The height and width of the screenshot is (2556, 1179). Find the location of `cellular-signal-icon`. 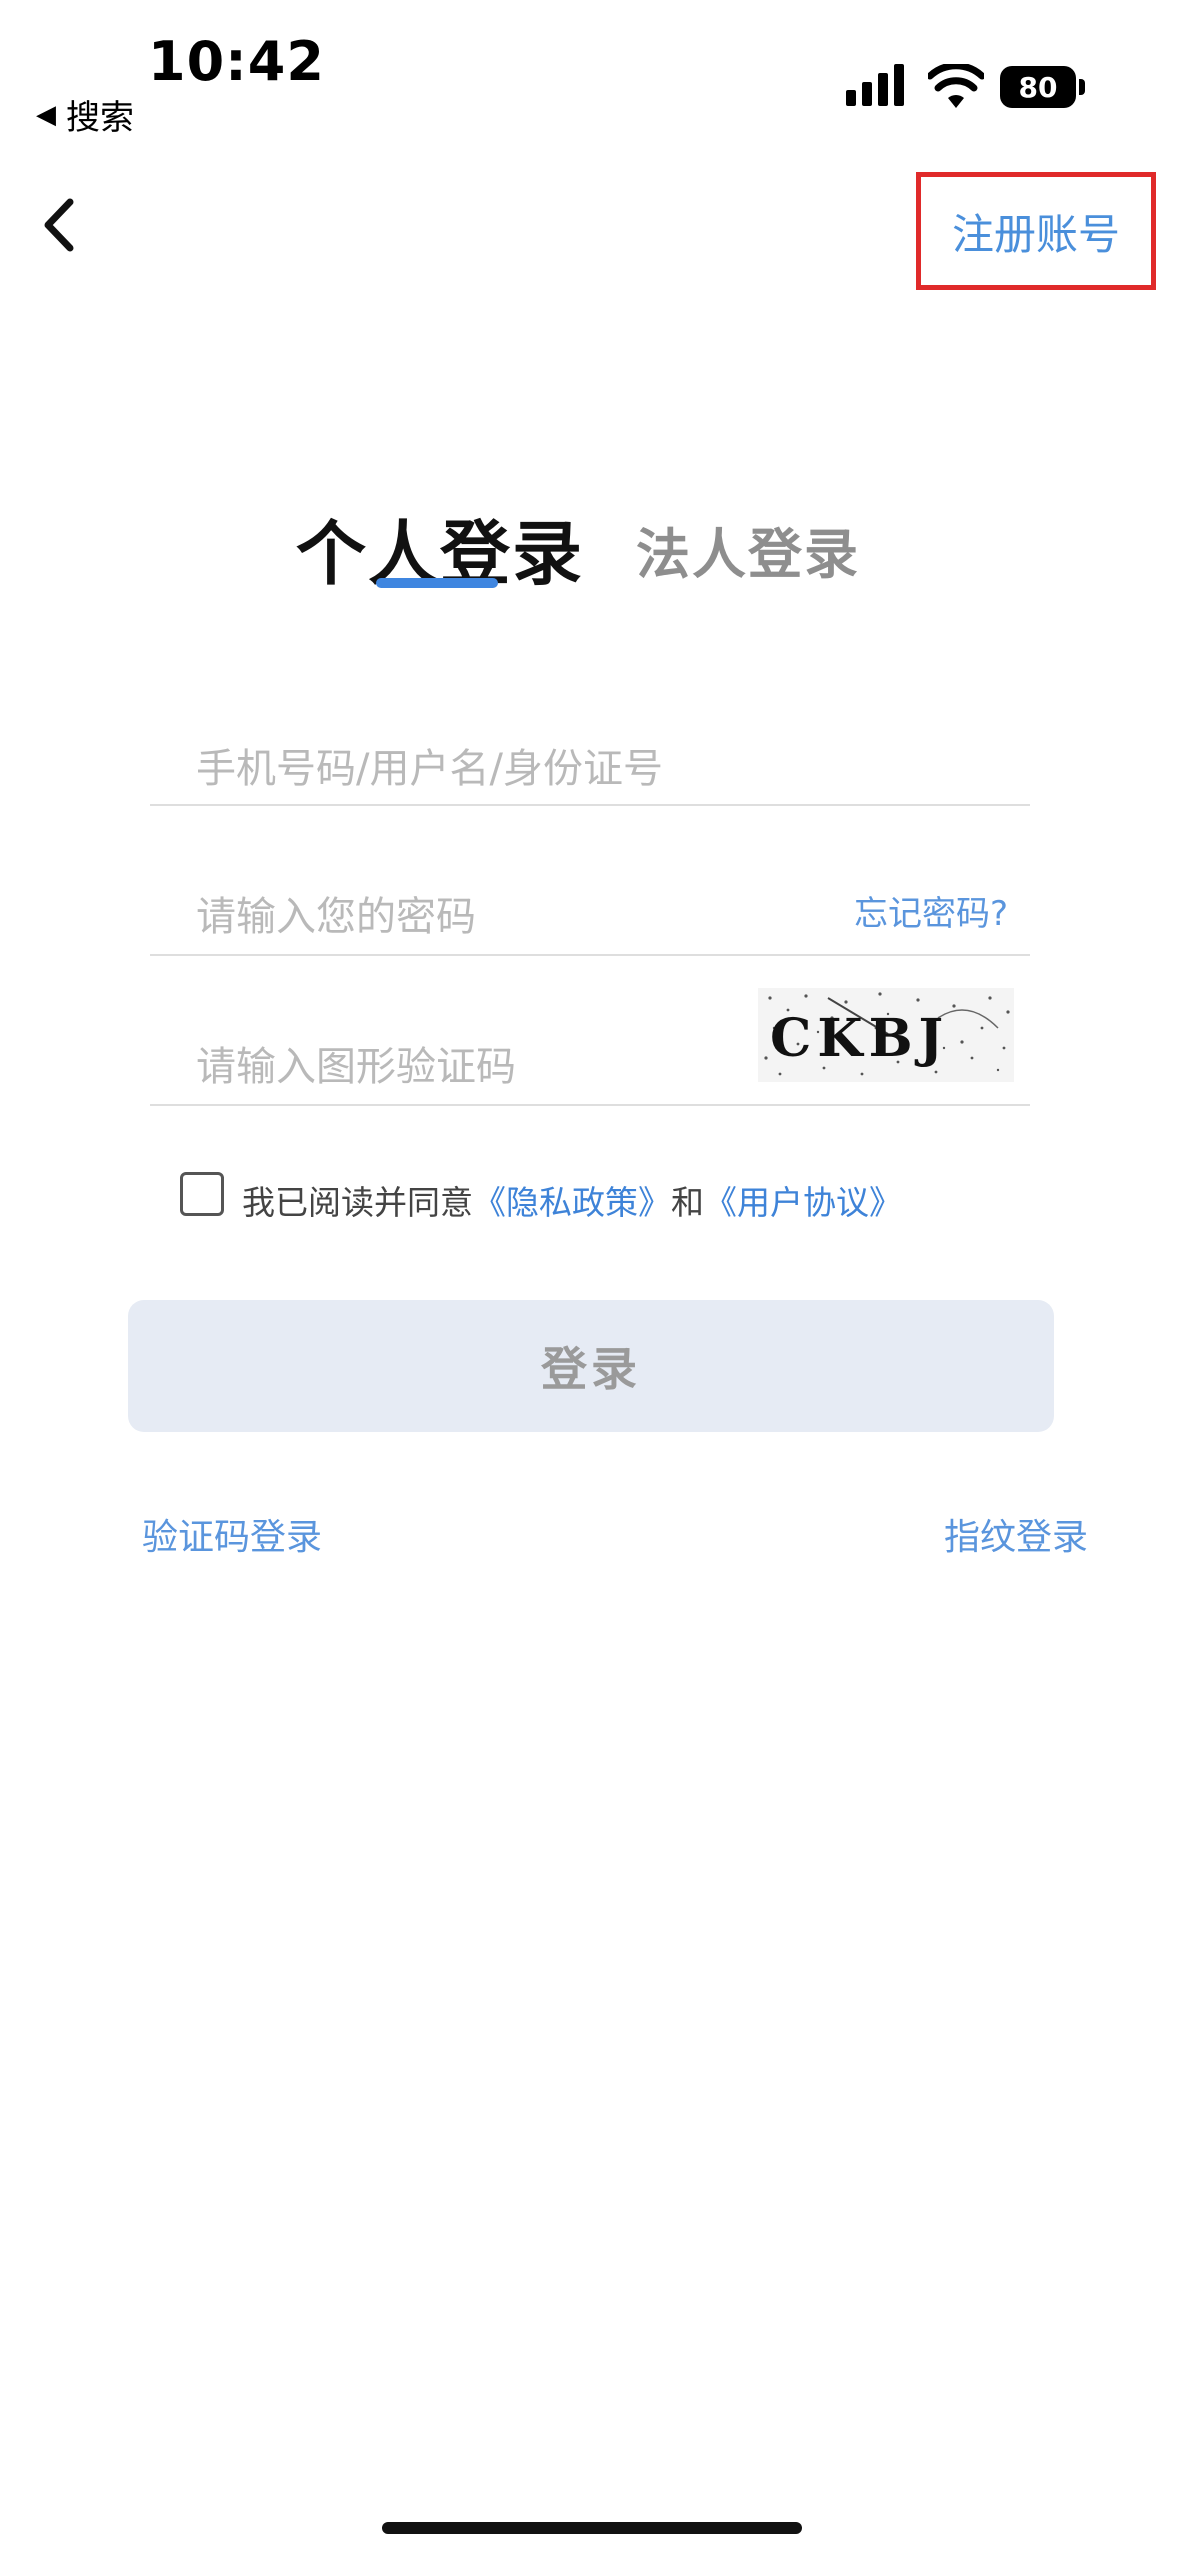

cellular-signal-icon is located at coordinates (875, 85).